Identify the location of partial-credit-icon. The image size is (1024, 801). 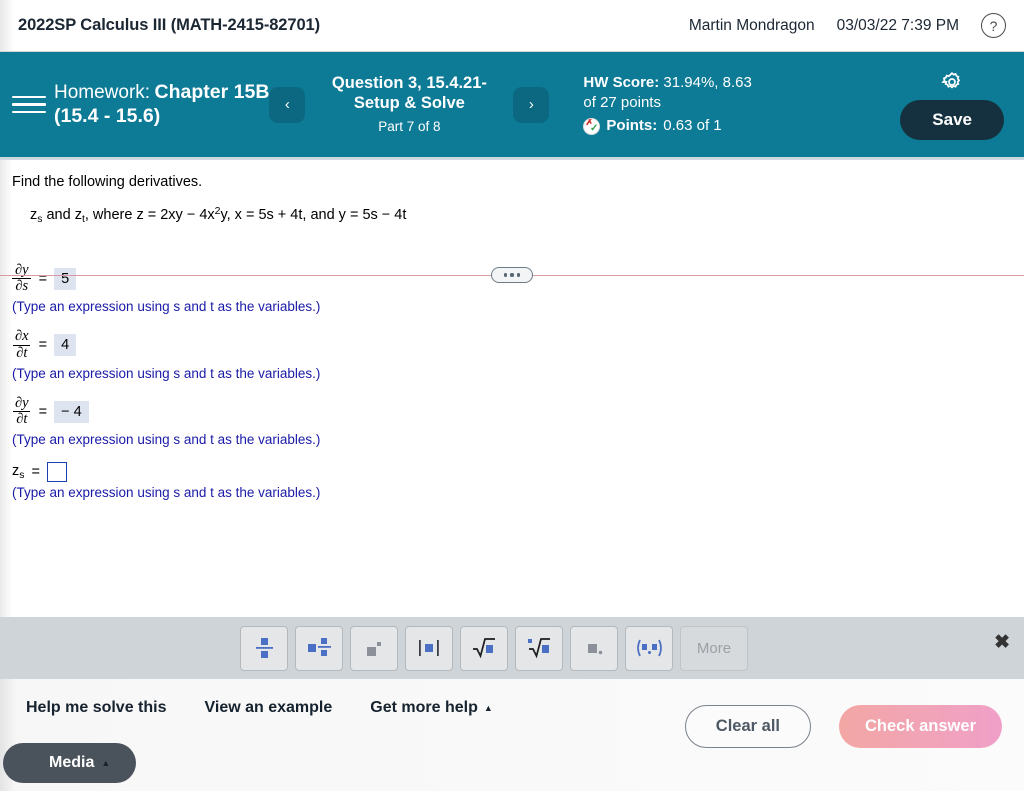
(592, 126).